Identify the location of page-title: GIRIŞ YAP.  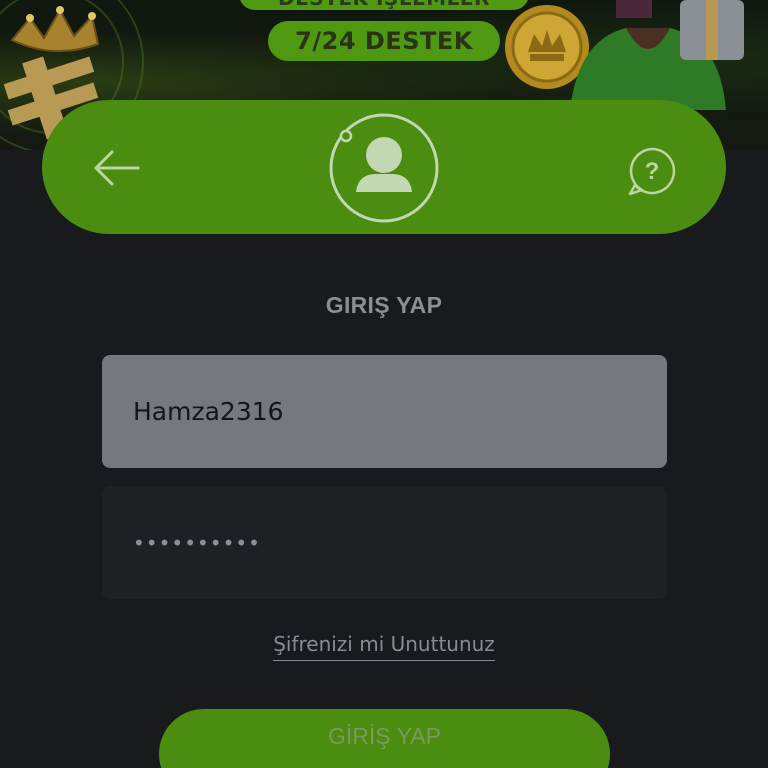
(384, 305).